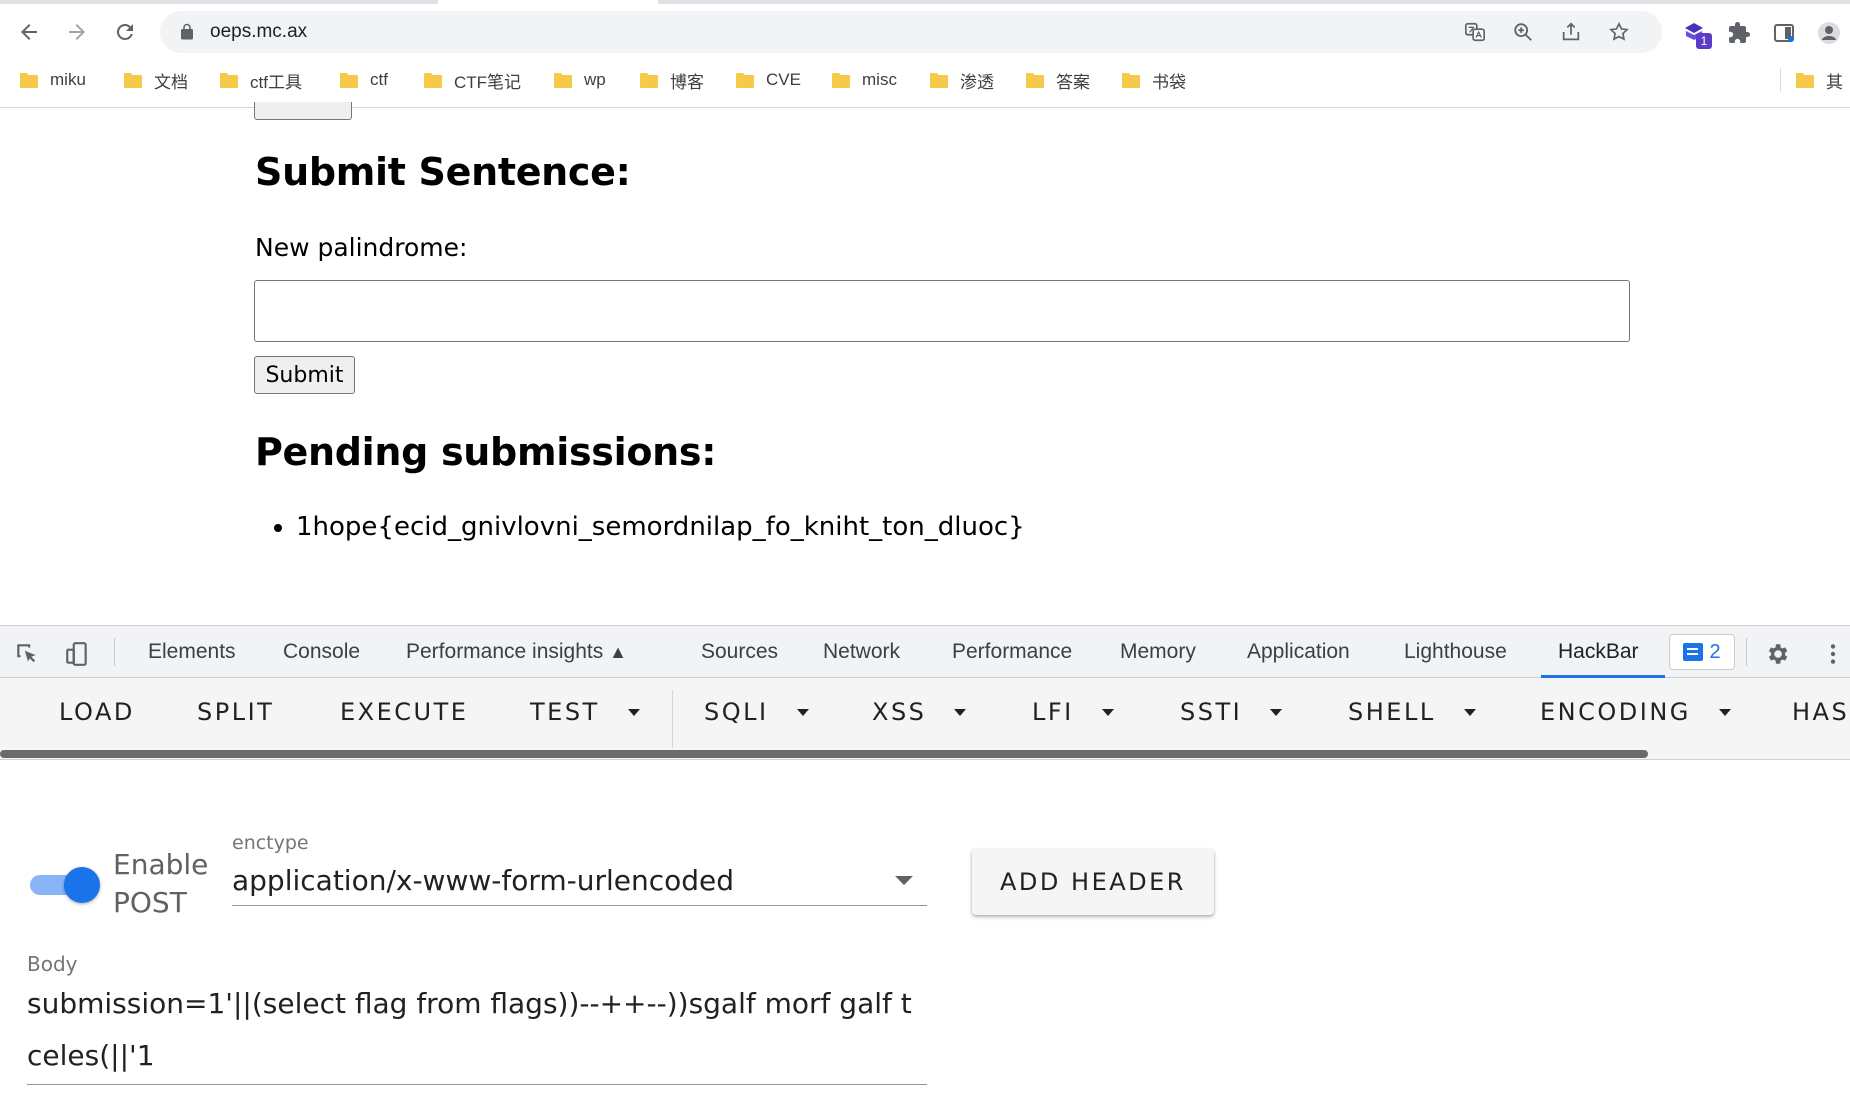 The height and width of the screenshot is (1120, 1850). What do you see at coordinates (77, 32) in the screenshot?
I see `forward-icon` at bounding box center [77, 32].